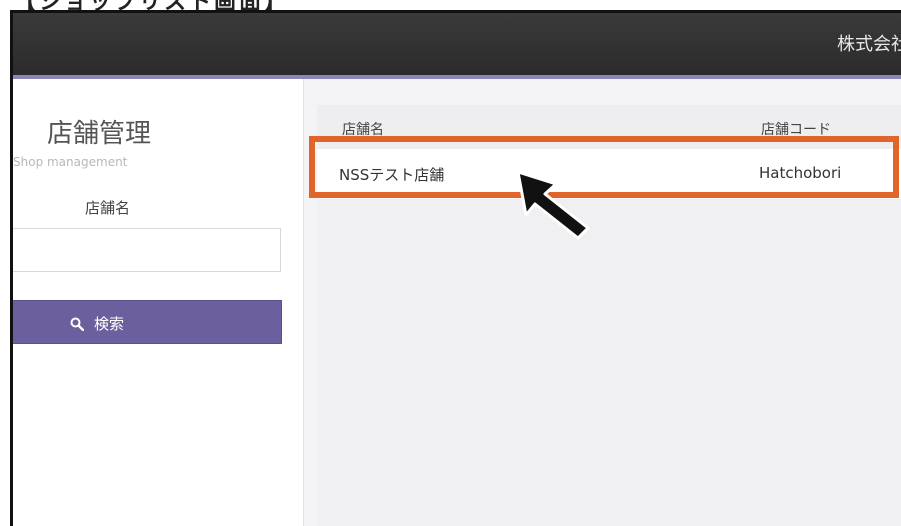  I want to click on cell-shop-code: Hatchobori, so click(800, 173).